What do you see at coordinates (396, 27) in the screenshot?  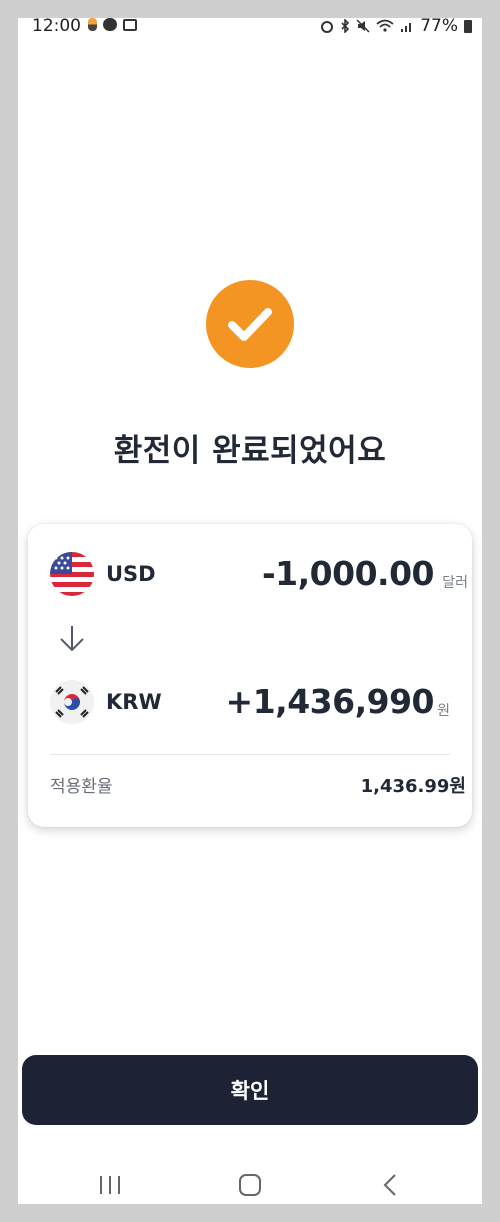 I see `system-status-icons: 77%` at bounding box center [396, 27].